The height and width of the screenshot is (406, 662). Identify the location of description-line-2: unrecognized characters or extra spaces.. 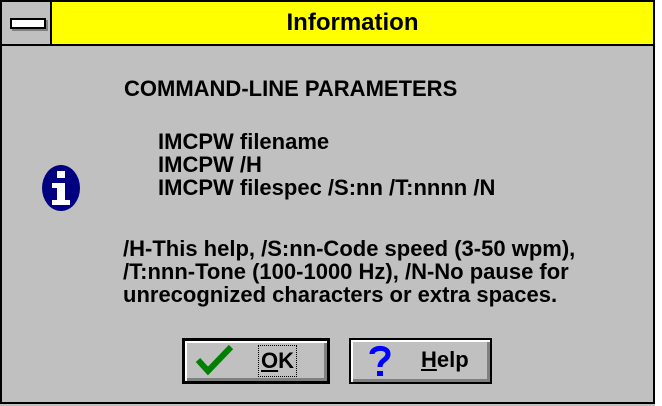
(340, 294).